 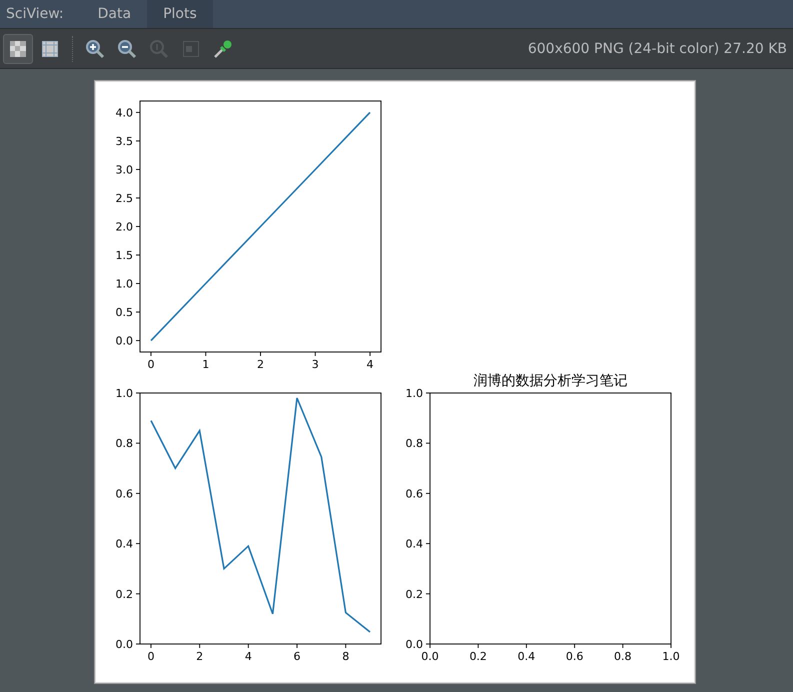 What do you see at coordinates (127, 48) in the screenshot?
I see `zoom-out-icon` at bounding box center [127, 48].